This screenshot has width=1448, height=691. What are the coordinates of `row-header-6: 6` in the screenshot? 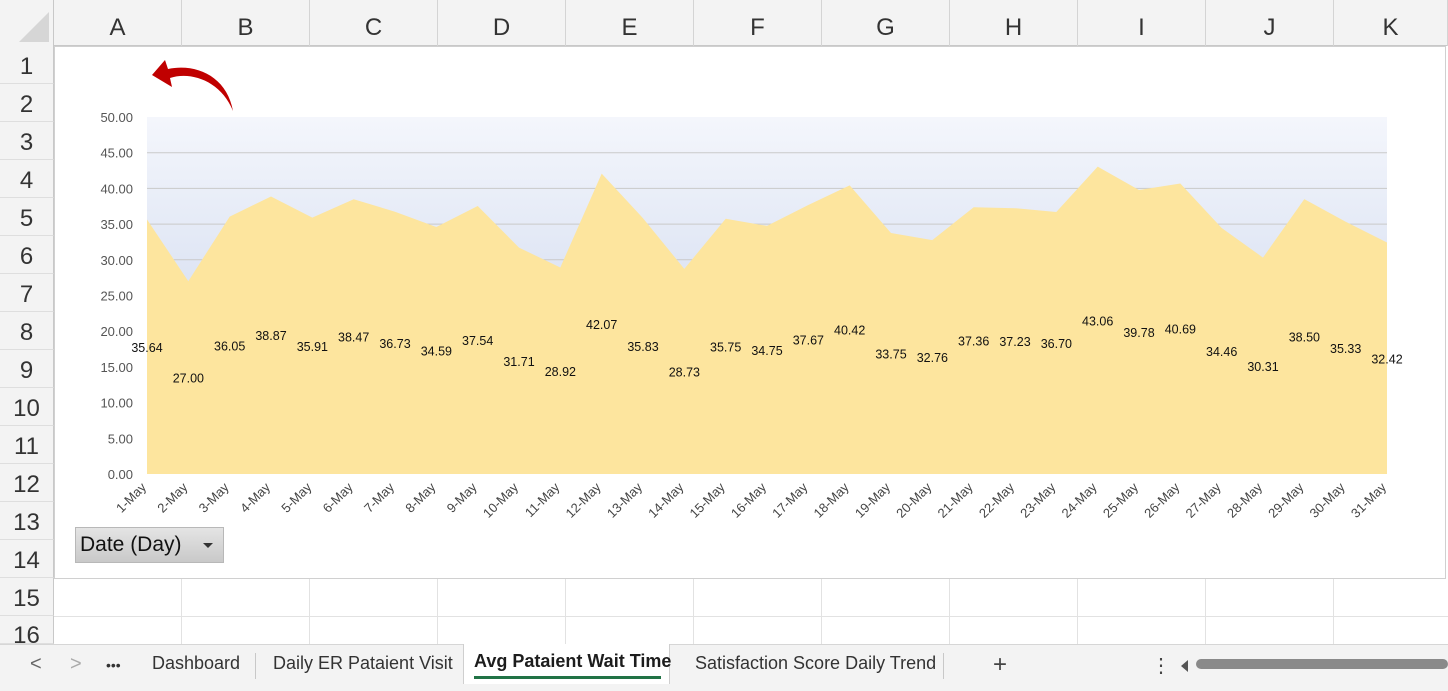 It's located at (27, 255).